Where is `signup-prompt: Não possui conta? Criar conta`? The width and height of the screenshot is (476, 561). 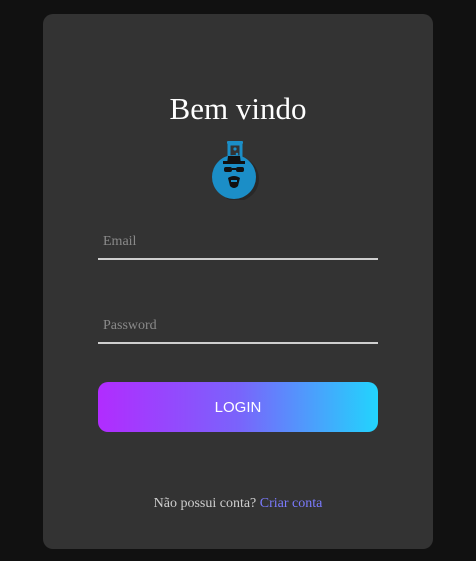
signup-prompt: Não possui conta? Criar conta is located at coordinates (238, 504).